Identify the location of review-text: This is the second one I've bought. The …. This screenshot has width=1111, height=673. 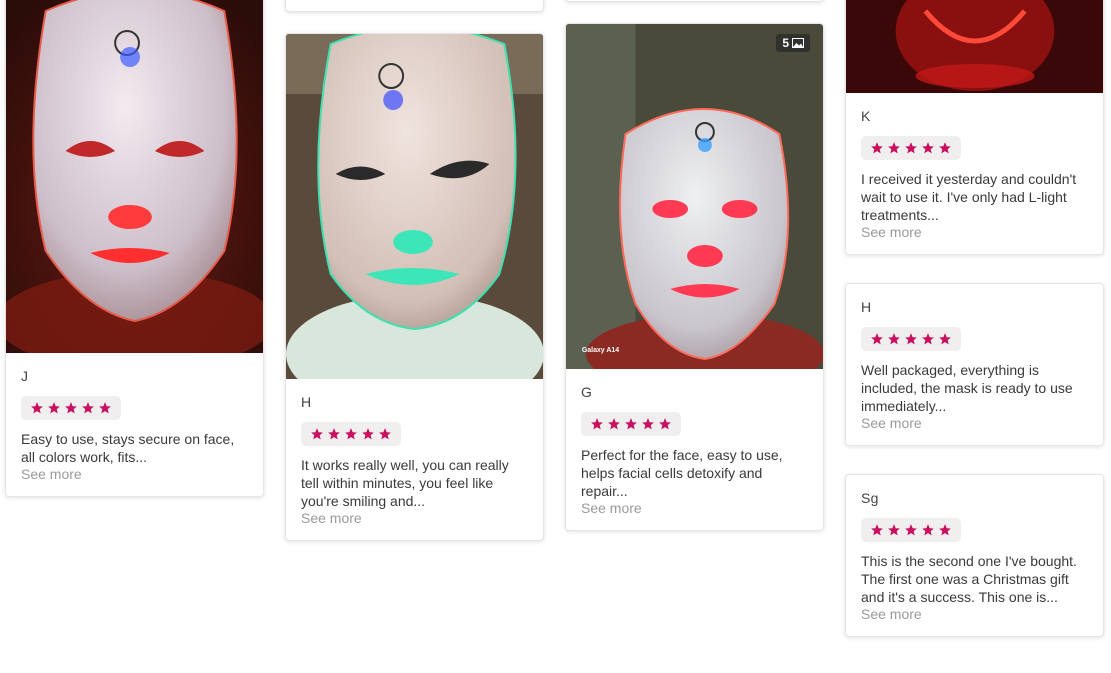
(969, 579).